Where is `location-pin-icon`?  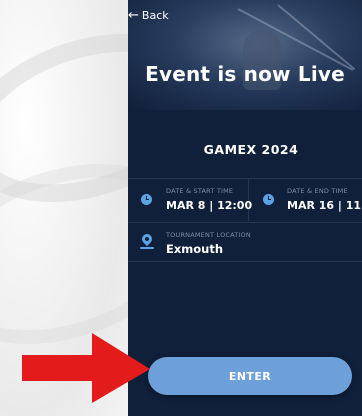 location-pin-icon is located at coordinates (147, 239).